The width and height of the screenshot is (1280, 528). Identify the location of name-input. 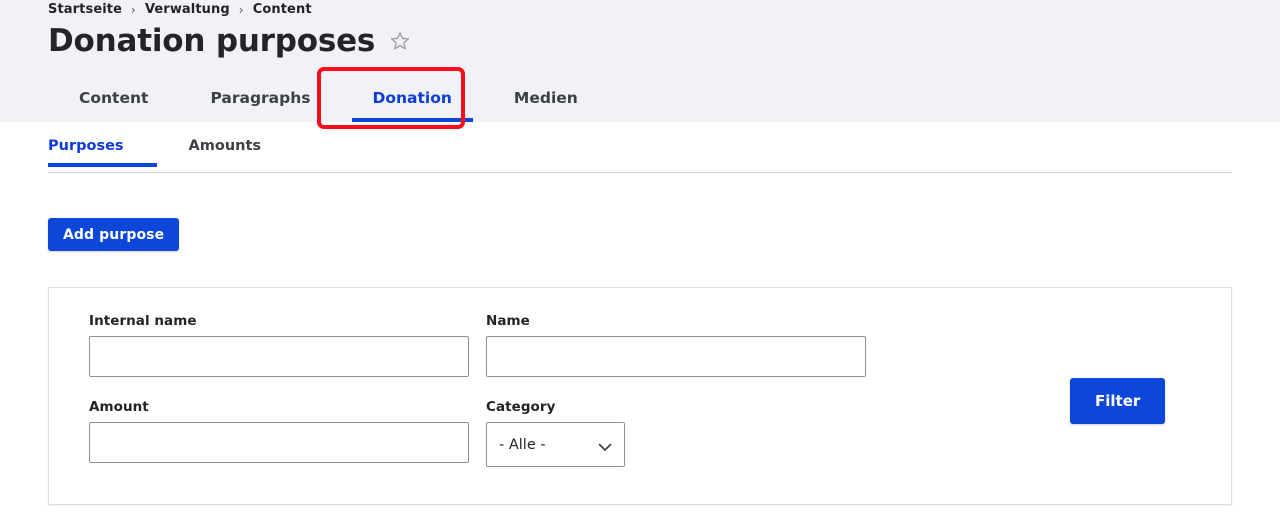
(676, 356).